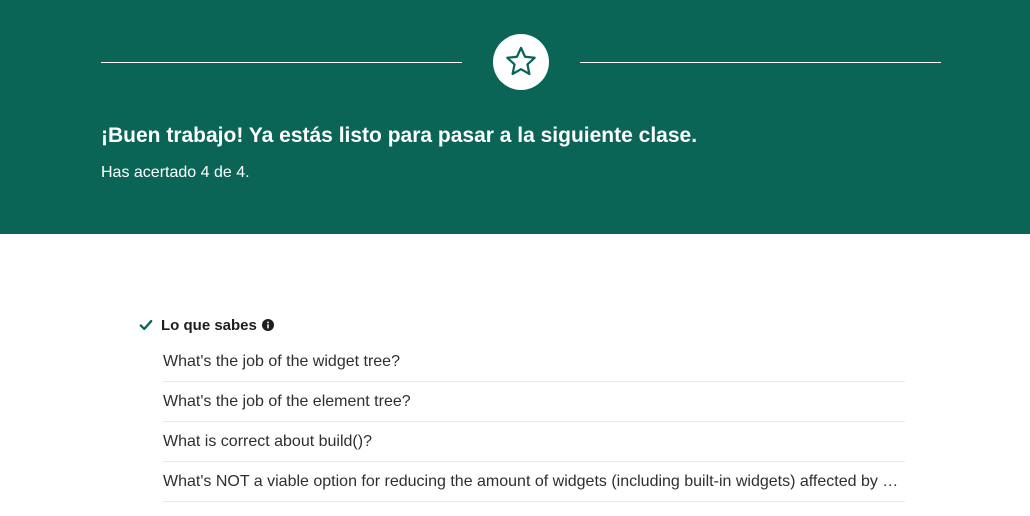 The image size is (1030, 516). Describe the element at coordinates (760, 62) in the screenshot. I see `divider-right` at that location.